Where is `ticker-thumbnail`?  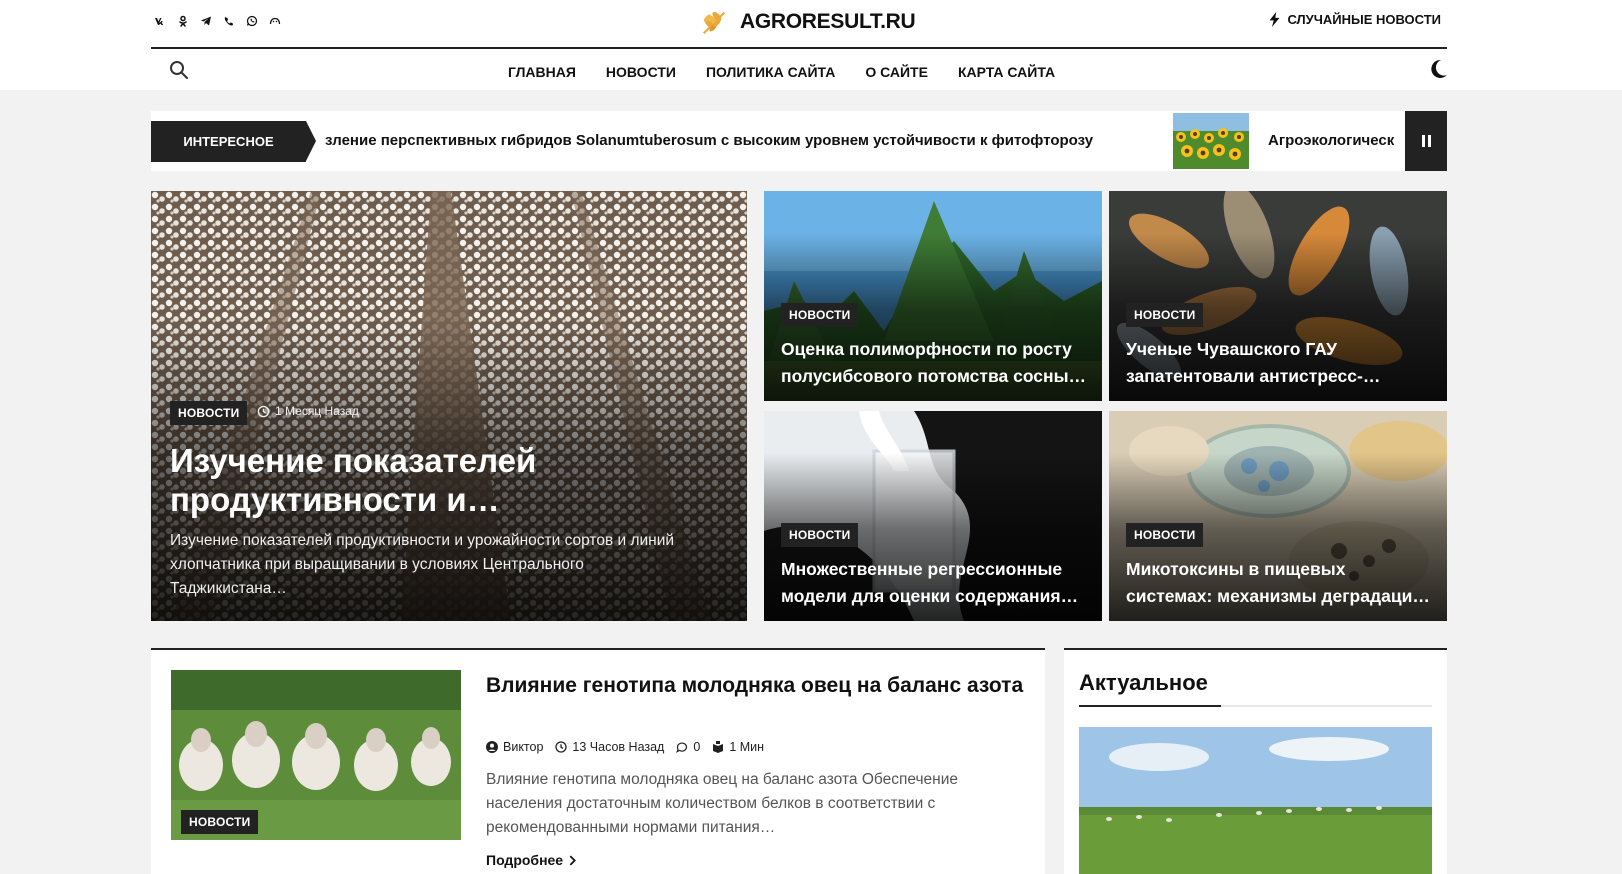 ticker-thumbnail is located at coordinates (1211, 141).